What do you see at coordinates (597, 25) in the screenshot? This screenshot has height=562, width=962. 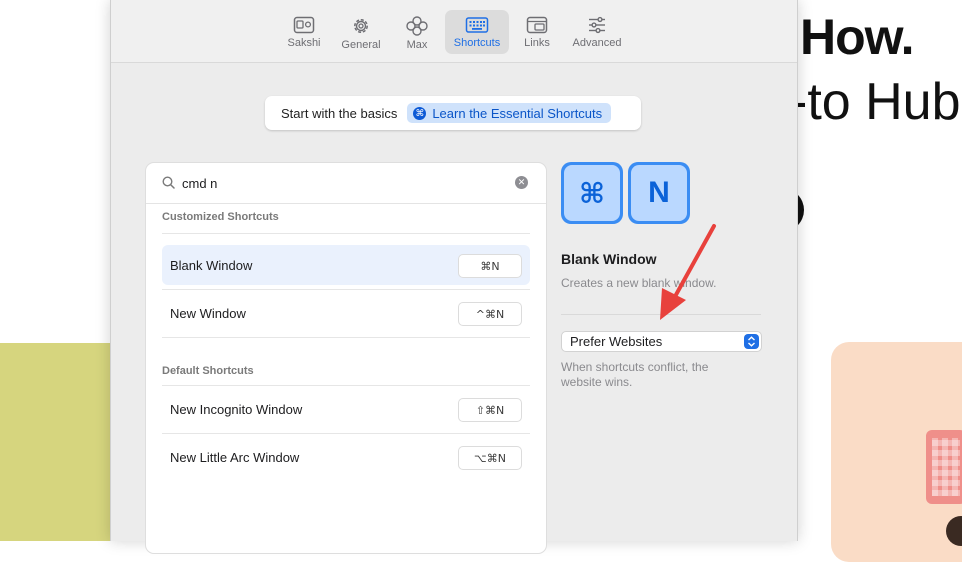 I see `sliders-icon` at bounding box center [597, 25].